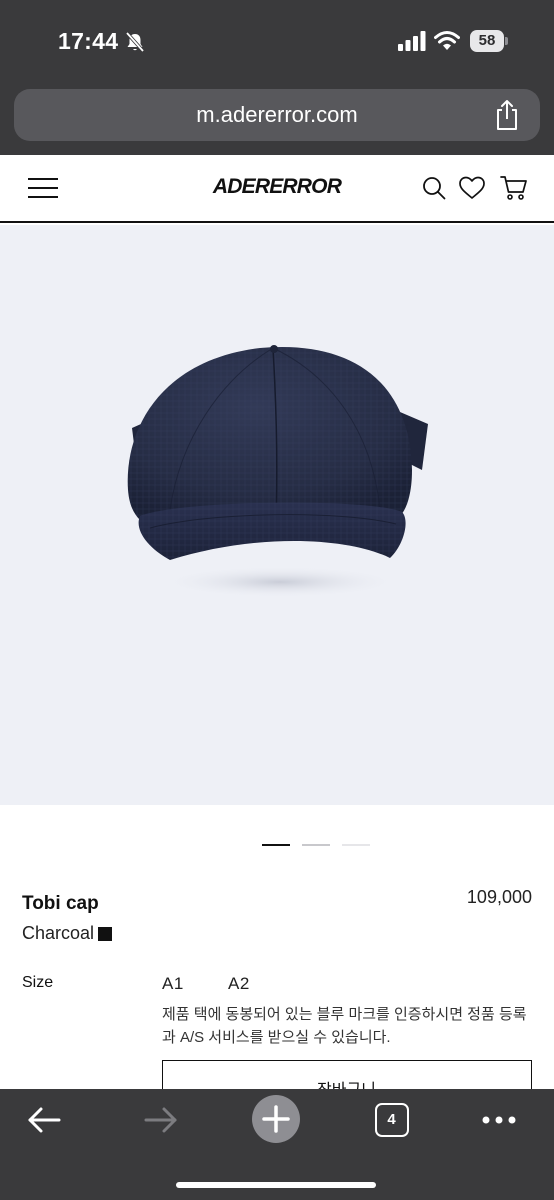  What do you see at coordinates (58, 933) in the screenshot?
I see `product-color: Charcoal` at bounding box center [58, 933].